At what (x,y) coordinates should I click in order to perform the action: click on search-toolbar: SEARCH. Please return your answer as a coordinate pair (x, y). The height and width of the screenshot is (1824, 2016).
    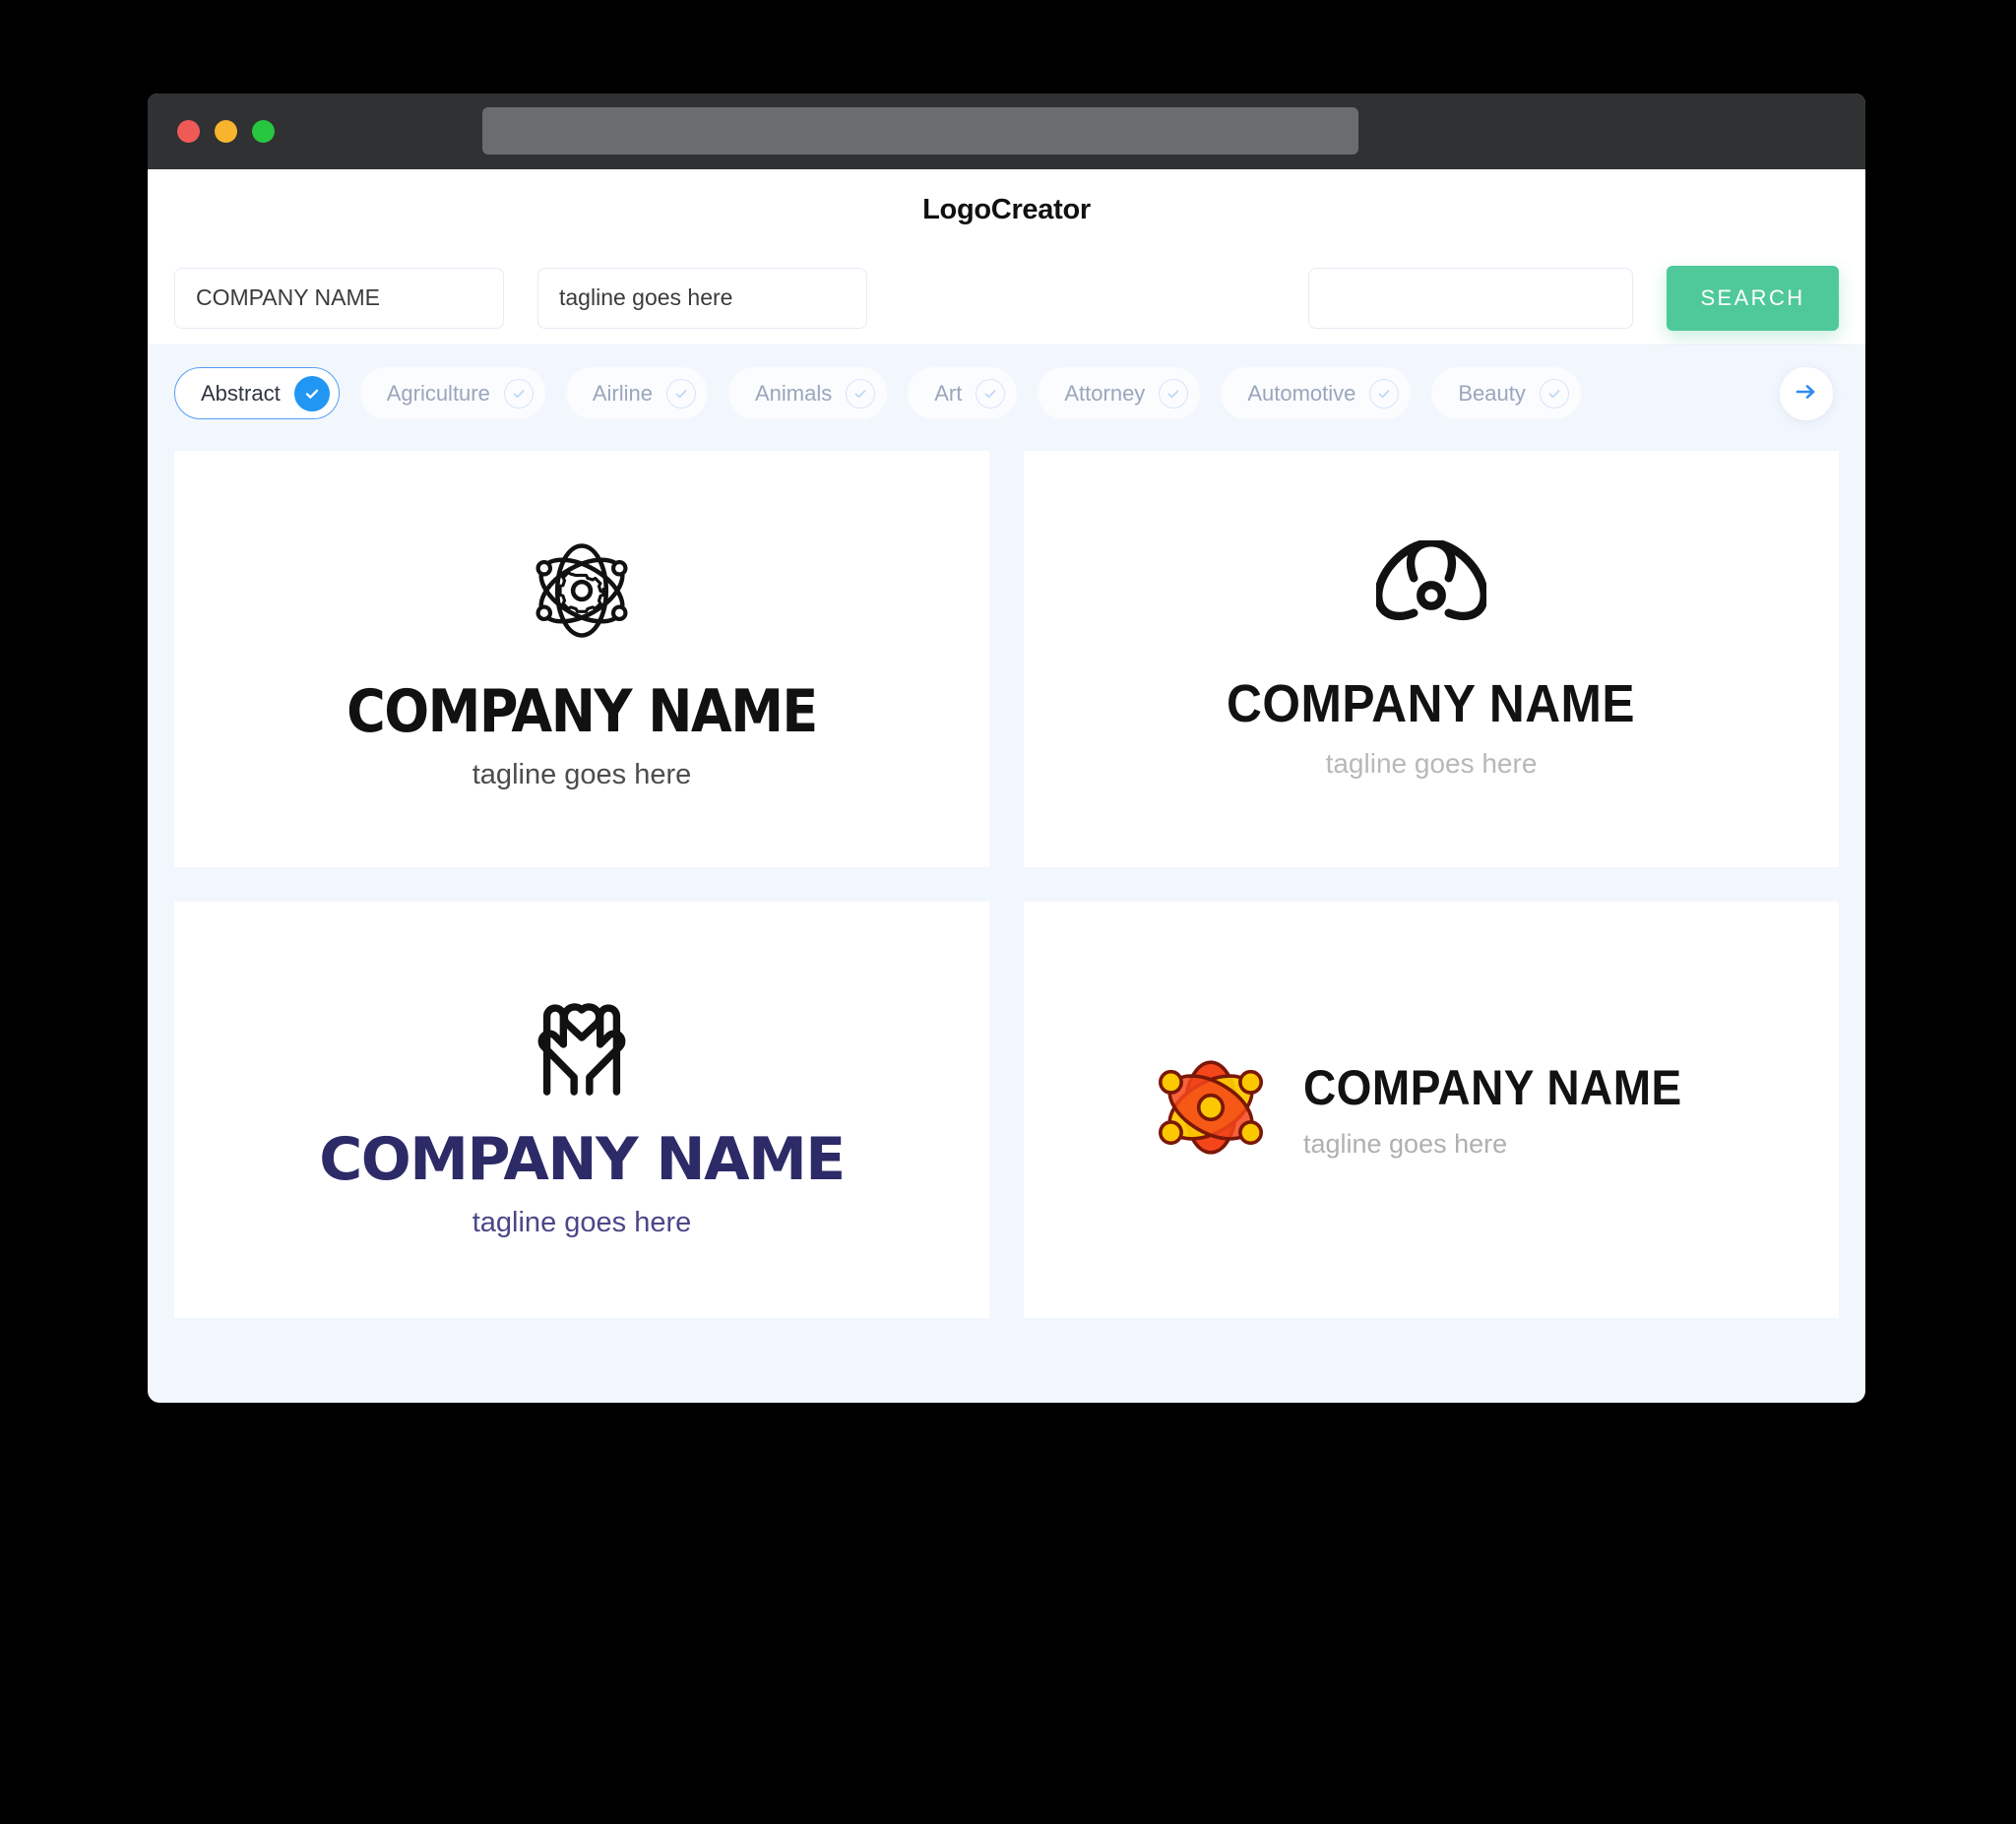
    Looking at the image, I should click on (1006, 298).